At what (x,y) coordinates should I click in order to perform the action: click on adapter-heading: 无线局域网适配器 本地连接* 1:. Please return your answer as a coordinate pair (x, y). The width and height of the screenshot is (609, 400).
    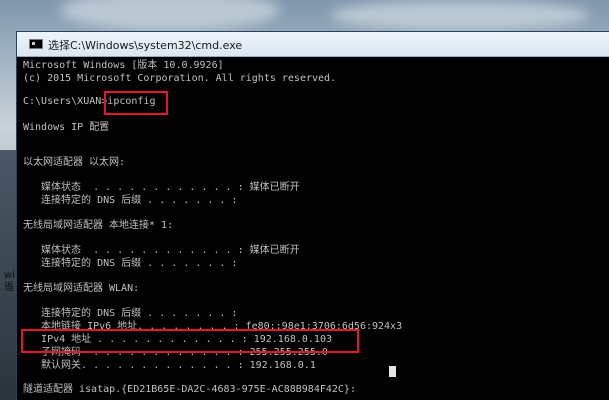
    Looking at the image, I should click on (98, 225).